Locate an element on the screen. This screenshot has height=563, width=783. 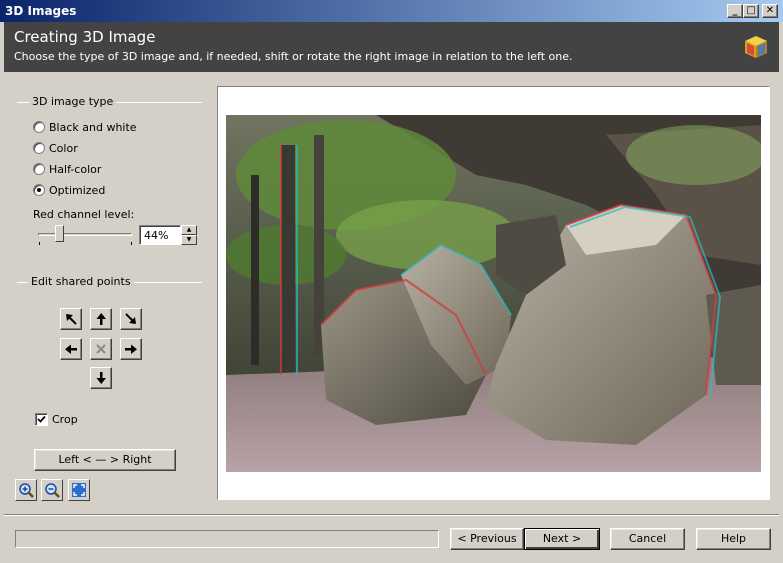
reset-x-icon is located at coordinates (101, 349).